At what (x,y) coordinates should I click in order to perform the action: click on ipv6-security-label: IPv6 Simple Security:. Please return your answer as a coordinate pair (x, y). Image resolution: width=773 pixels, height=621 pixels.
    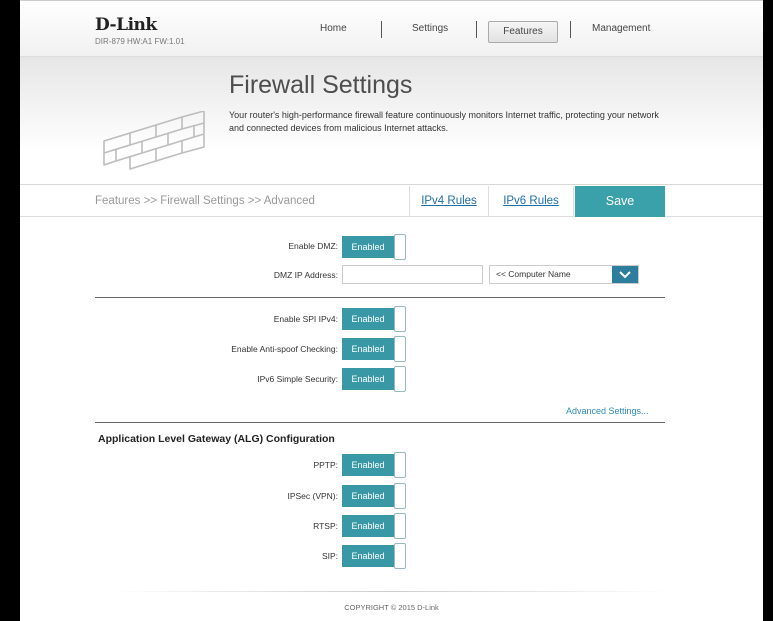
    Looking at the image, I should click on (297, 379).